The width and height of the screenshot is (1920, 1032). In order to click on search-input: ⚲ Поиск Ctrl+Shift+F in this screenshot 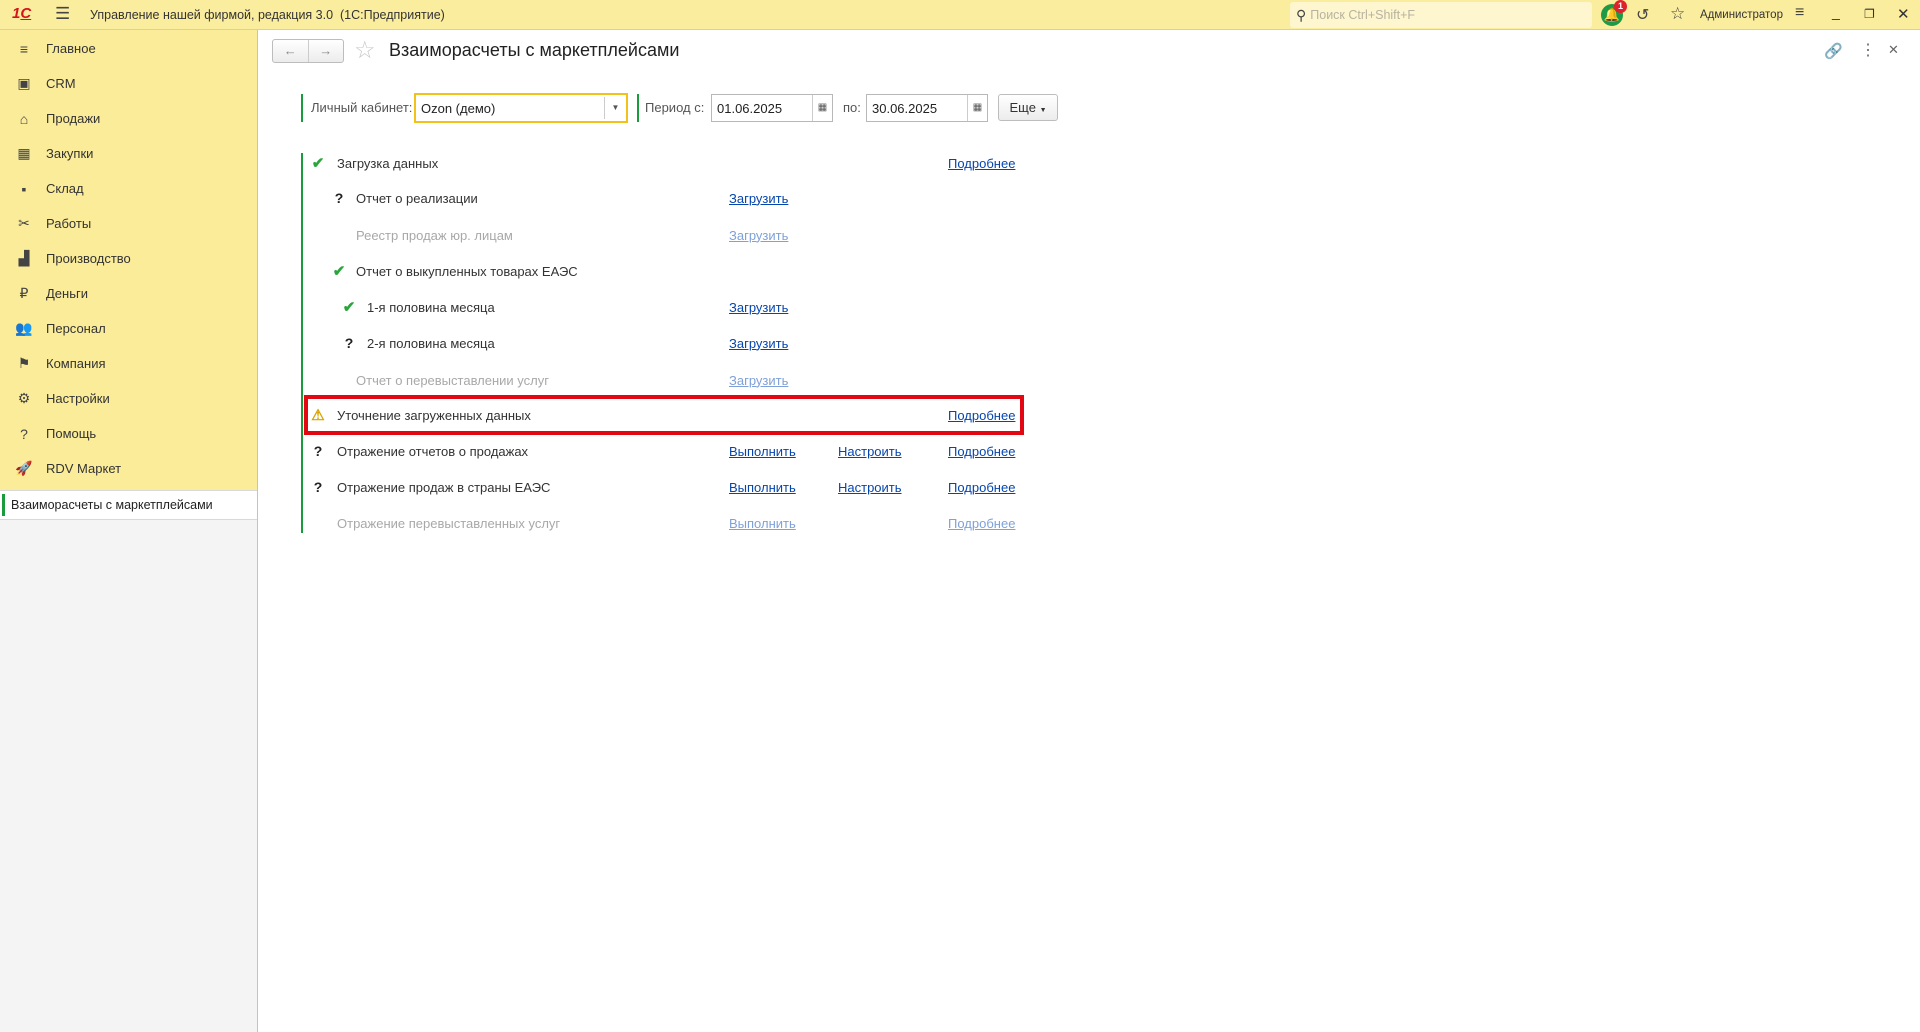, I will do `click(1441, 15)`.